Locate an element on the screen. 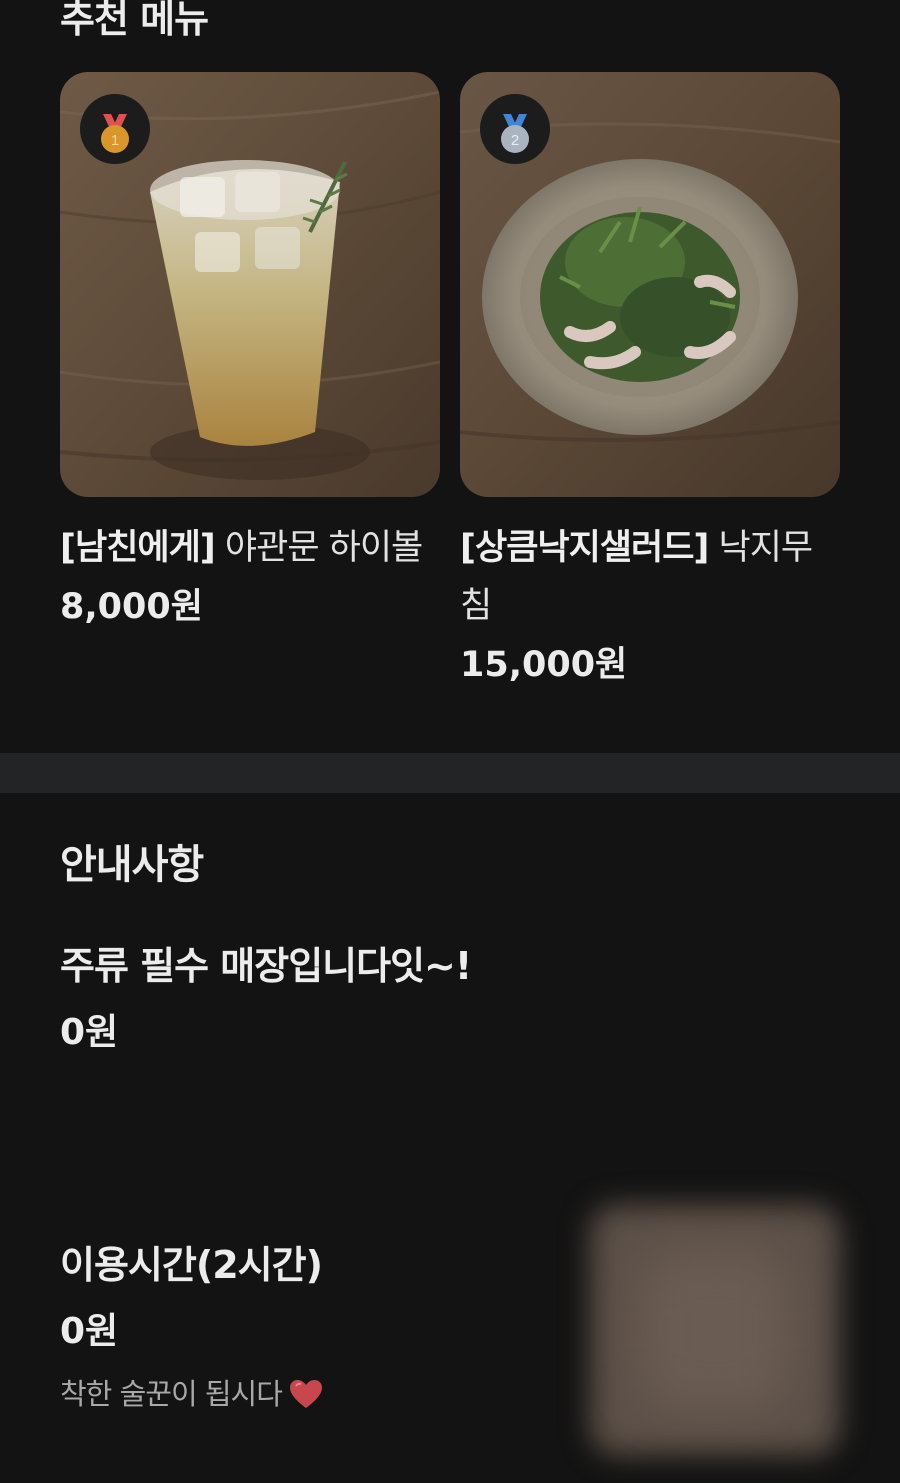 The height and width of the screenshot is (1483, 900). notice-item-description: 착한 술꾼이 됩시다 is located at coordinates (192, 1396).